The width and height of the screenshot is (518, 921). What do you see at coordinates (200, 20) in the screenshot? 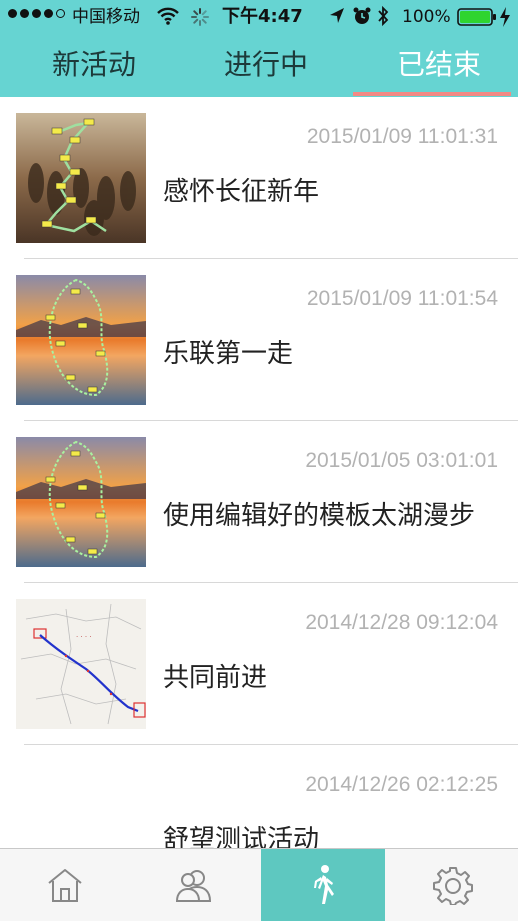
I see `activity-spinner-icon` at bounding box center [200, 20].